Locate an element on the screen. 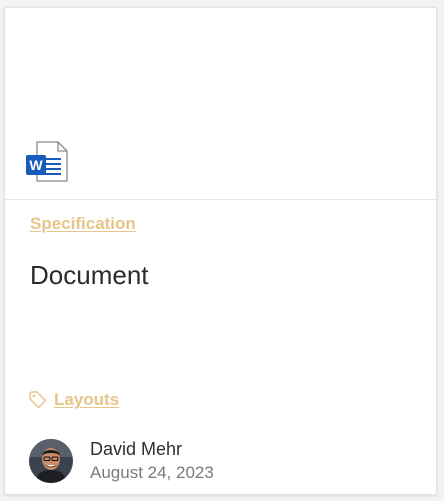  tag-row: Layouts is located at coordinates (73, 400).